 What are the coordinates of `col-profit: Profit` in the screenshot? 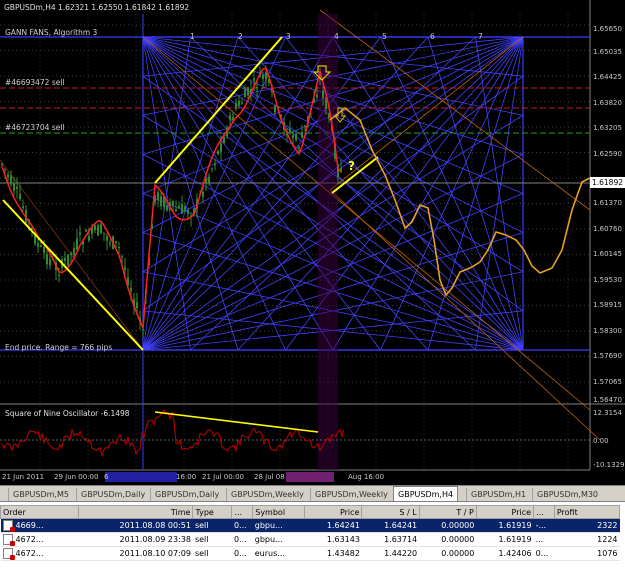 It's located at (587, 512).